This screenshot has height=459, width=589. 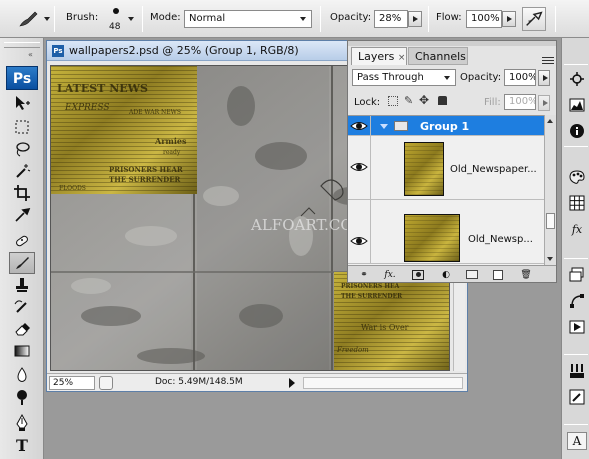 What do you see at coordinates (402, 58) in the screenshot?
I see `tab-close-icon: ×` at bounding box center [402, 58].